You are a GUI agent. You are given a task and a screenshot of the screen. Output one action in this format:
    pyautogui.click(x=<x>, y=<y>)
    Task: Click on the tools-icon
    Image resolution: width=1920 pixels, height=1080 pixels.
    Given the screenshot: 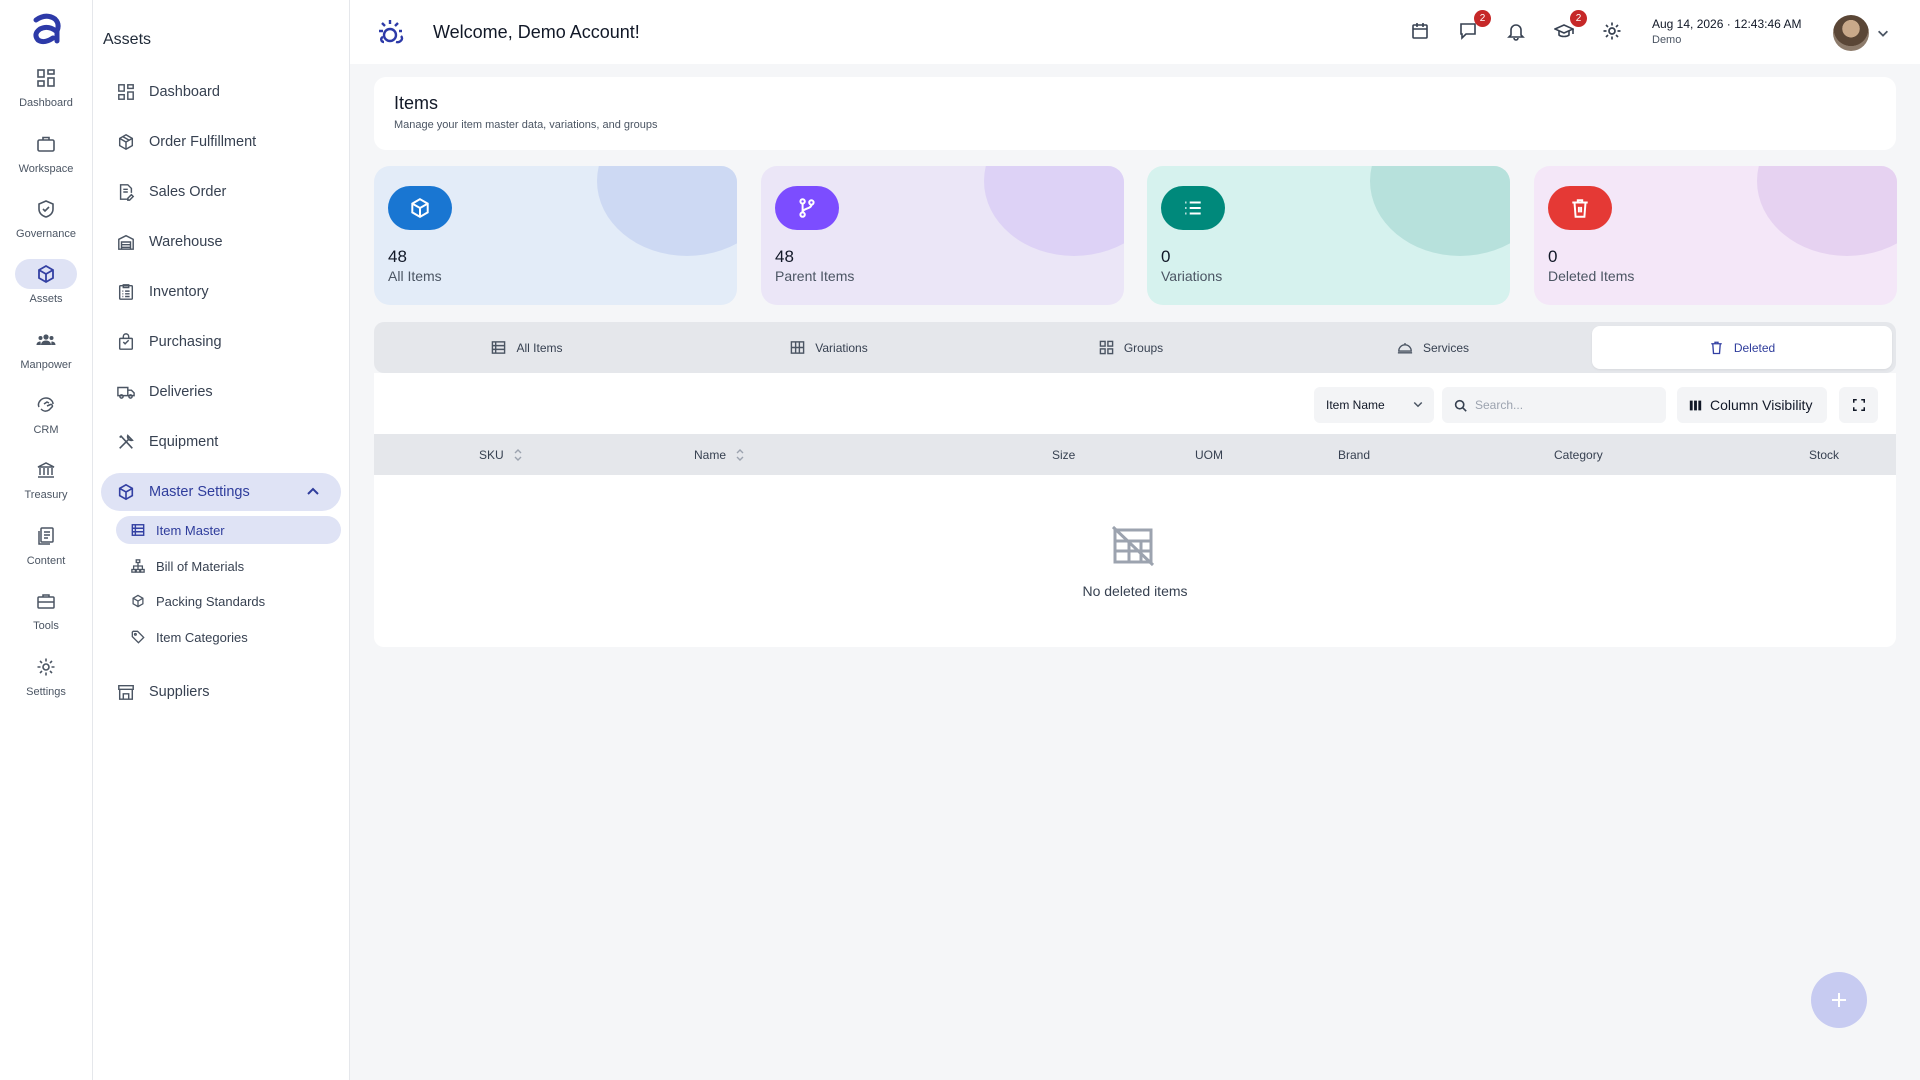 What is the action you would take?
    pyautogui.click(x=126, y=441)
    